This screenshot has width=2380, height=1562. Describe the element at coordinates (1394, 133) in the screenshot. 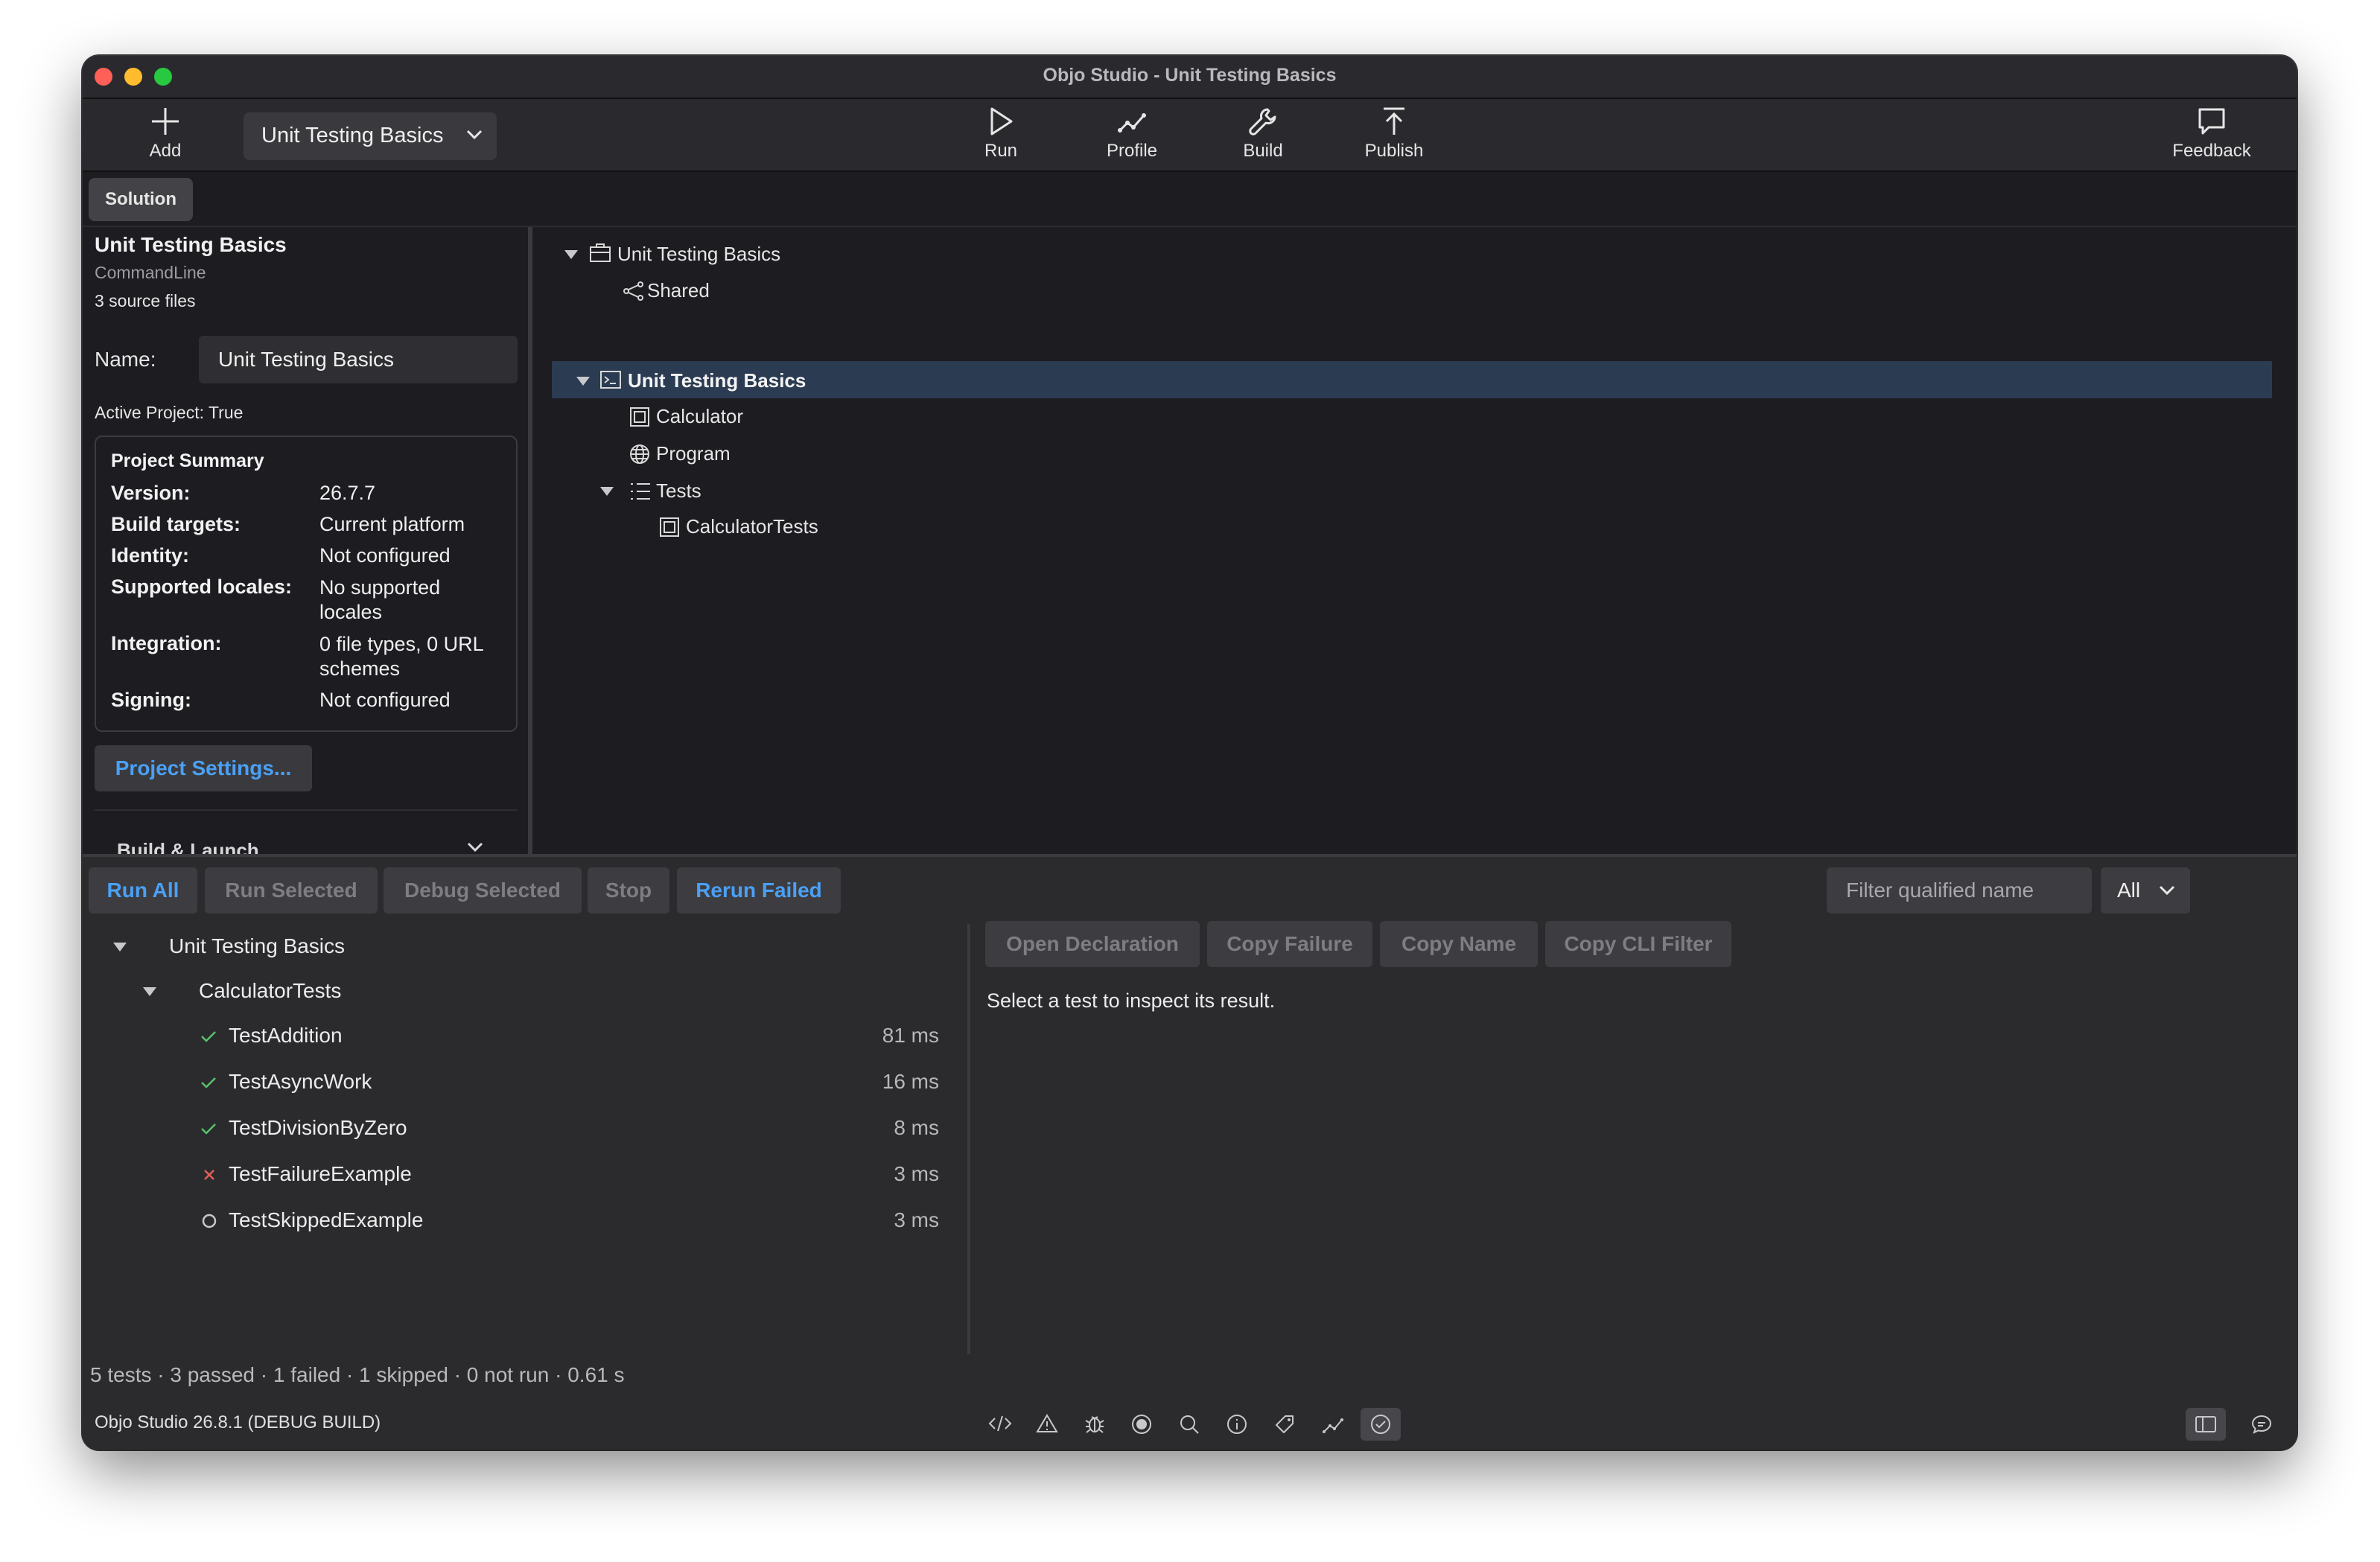

I see `publish-button: Publish` at that location.